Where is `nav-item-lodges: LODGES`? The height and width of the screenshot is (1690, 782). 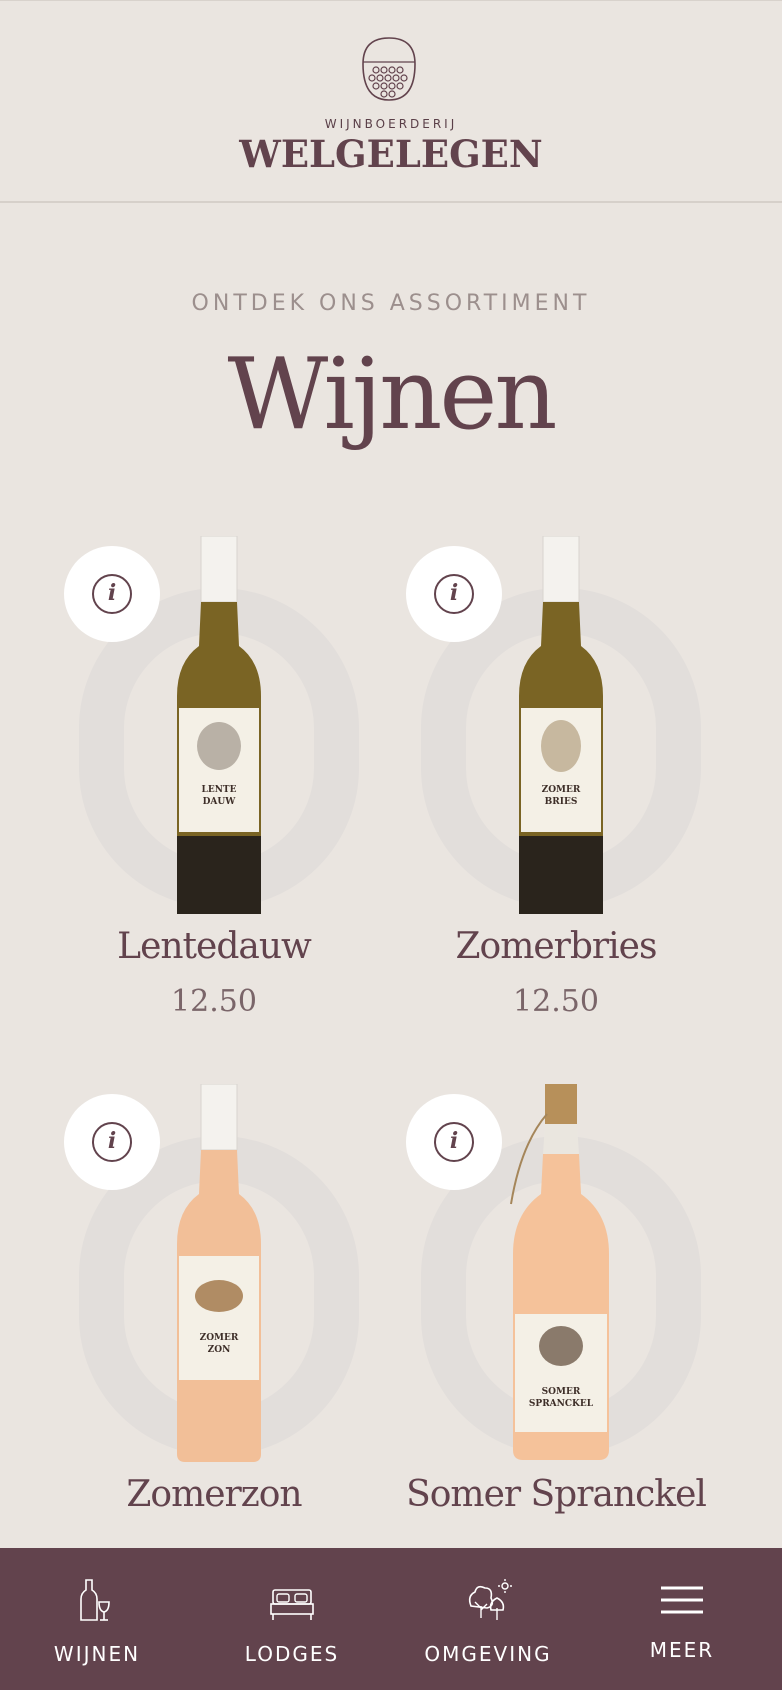 nav-item-lodges: LODGES is located at coordinates (292, 1619).